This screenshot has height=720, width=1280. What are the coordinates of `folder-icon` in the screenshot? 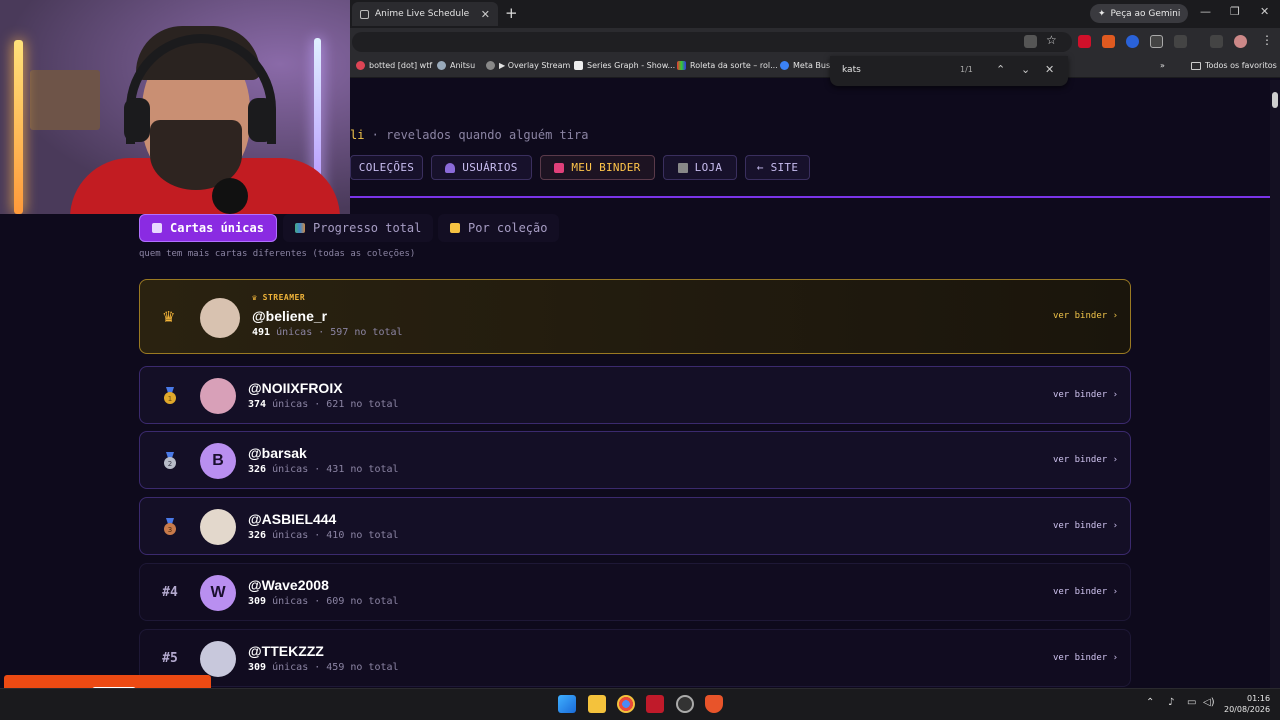 It's located at (455, 228).